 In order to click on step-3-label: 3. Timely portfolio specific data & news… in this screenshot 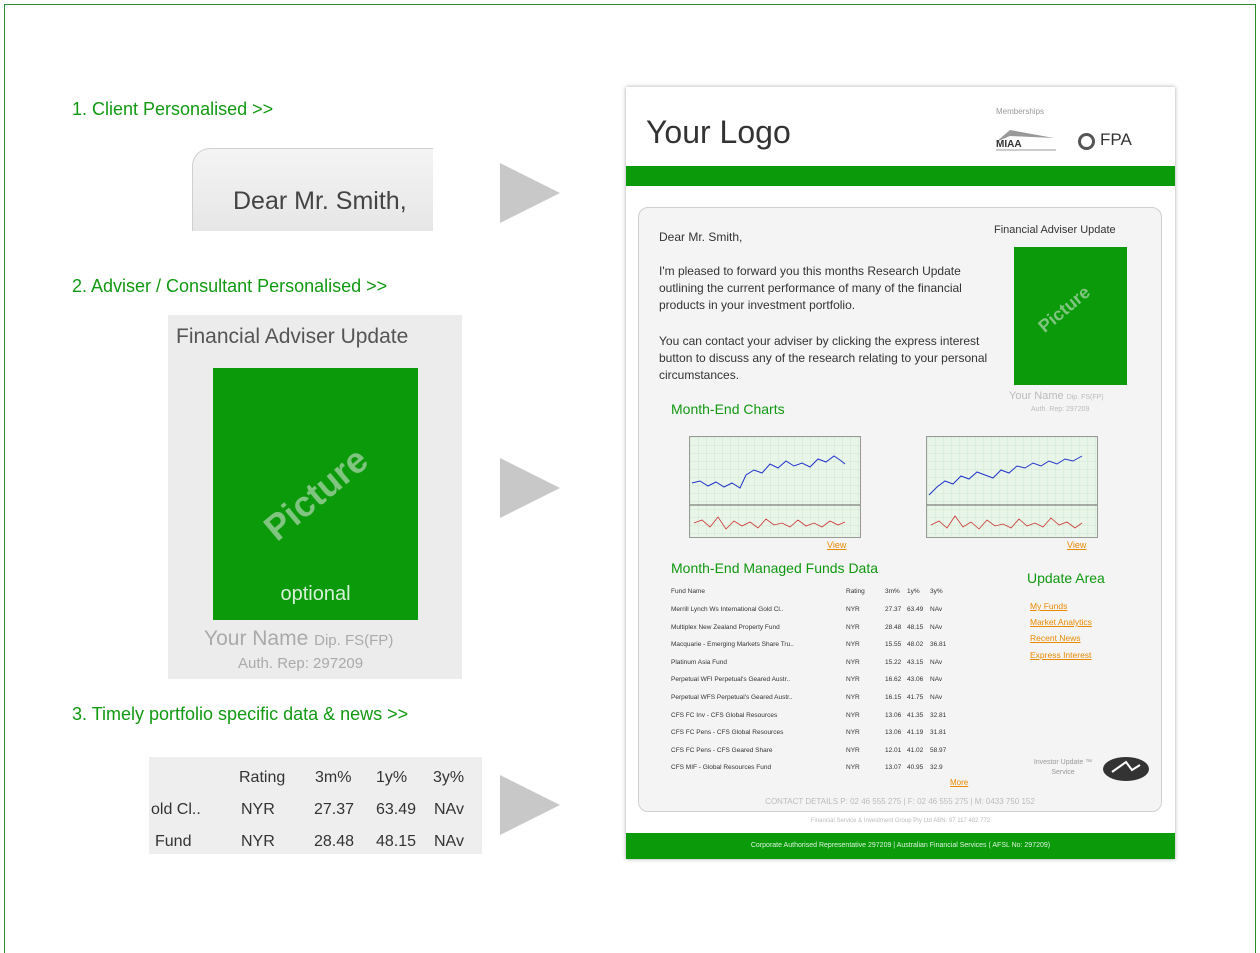, I will do `click(240, 714)`.